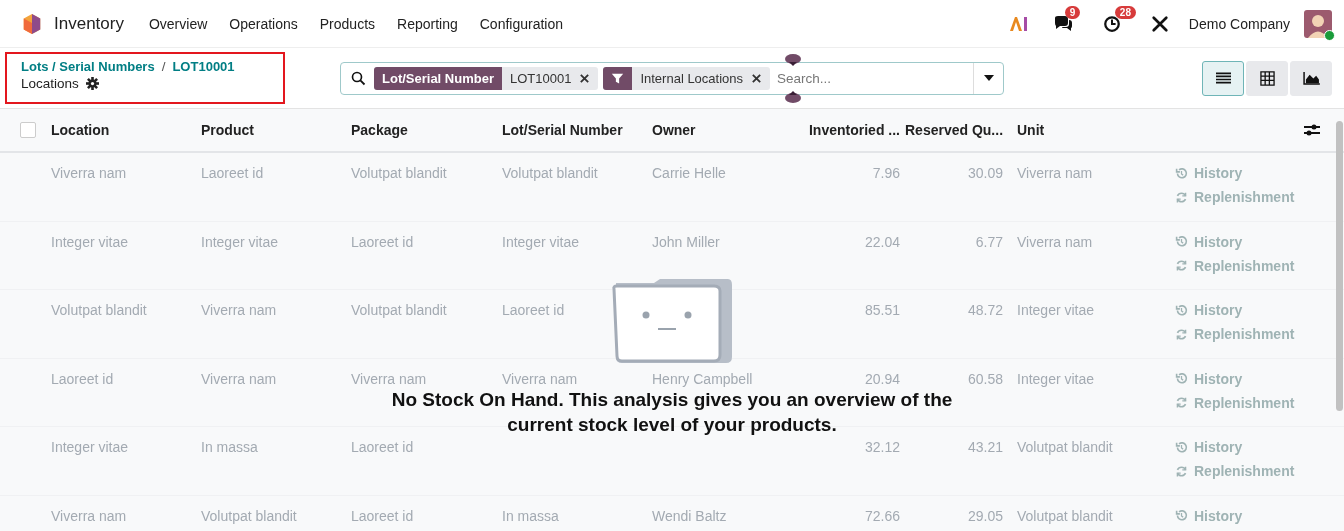 The image size is (1344, 531). What do you see at coordinates (28, 130) in the screenshot?
I see `select-all-checkbox` at bounding box center [28, 130].